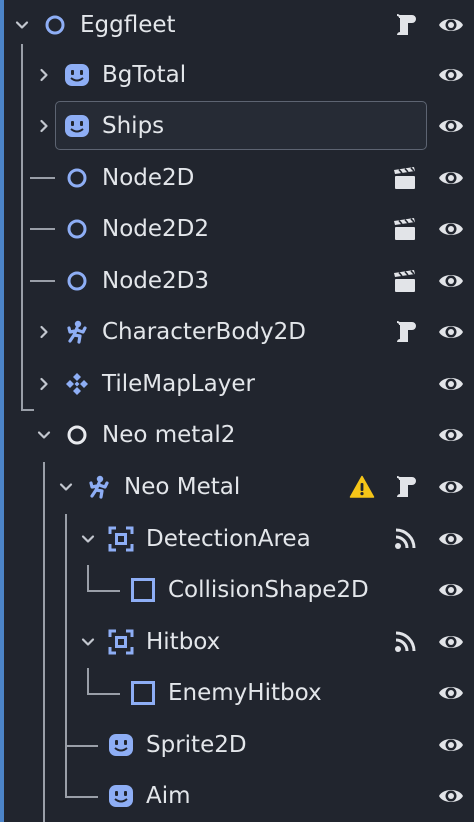 The image size is (474, 822). What do you see at coordinates (183, 642) in the screenshot?
I see `node-label: Hitbox` at bounding box center [183, 642].